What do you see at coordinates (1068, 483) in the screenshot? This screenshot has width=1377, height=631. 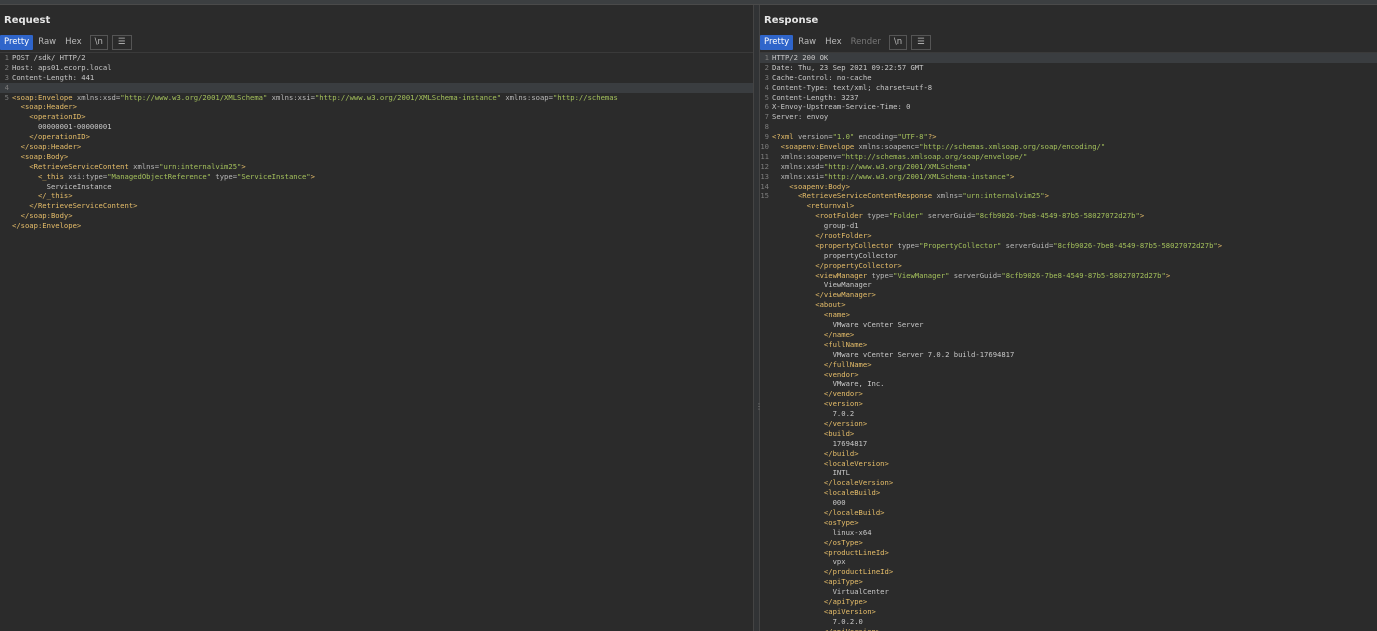 I see `code-line: </localeVersion>` at bounding box center [1068, 483].